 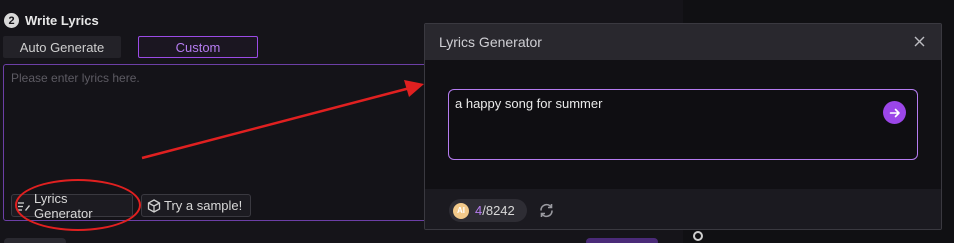 I want to click on section-header: 2 Write Lyrics, so click(x=51, y=20).